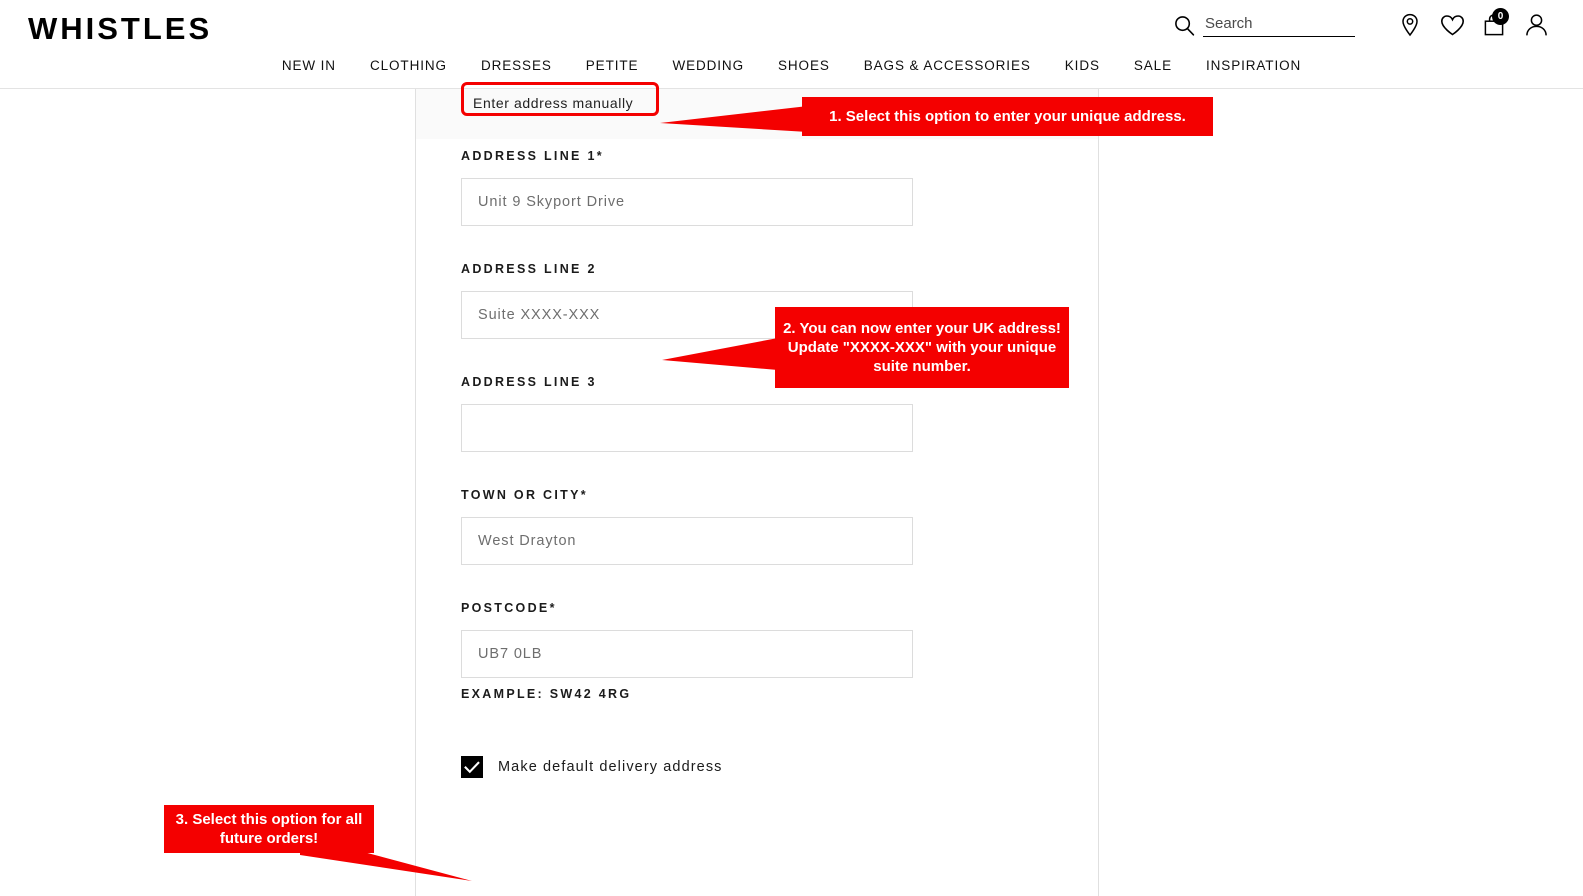 This screenshot has height=896, width=1583. What do you see at coordinates (687, 428) in the screenshot?
I see `address-line-3-input` at bounding box center [687, 428].